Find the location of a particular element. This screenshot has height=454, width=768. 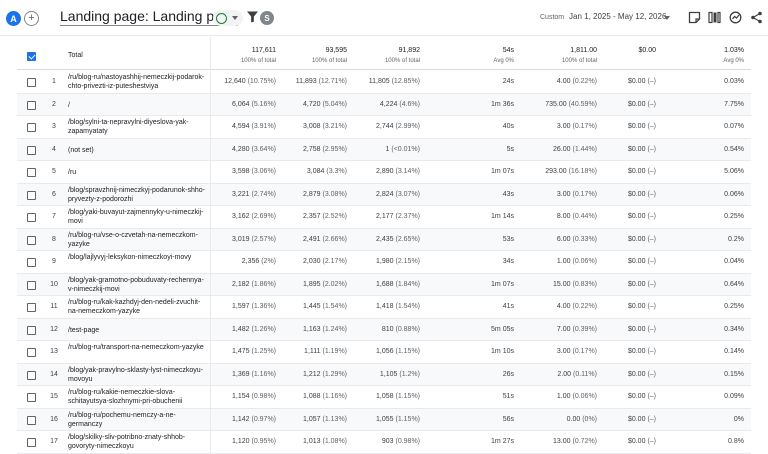

cell-percent: (12.71%) is located at coordinates (332, 81).